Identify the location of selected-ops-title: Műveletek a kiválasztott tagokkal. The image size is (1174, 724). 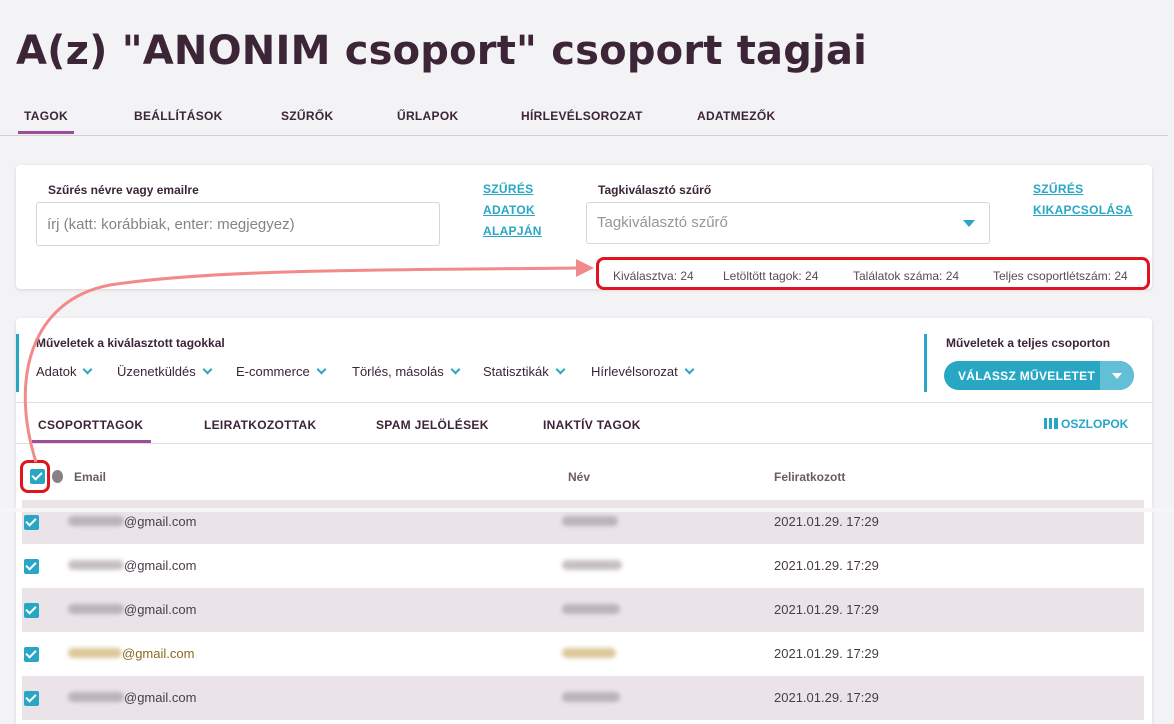
(130, 343).